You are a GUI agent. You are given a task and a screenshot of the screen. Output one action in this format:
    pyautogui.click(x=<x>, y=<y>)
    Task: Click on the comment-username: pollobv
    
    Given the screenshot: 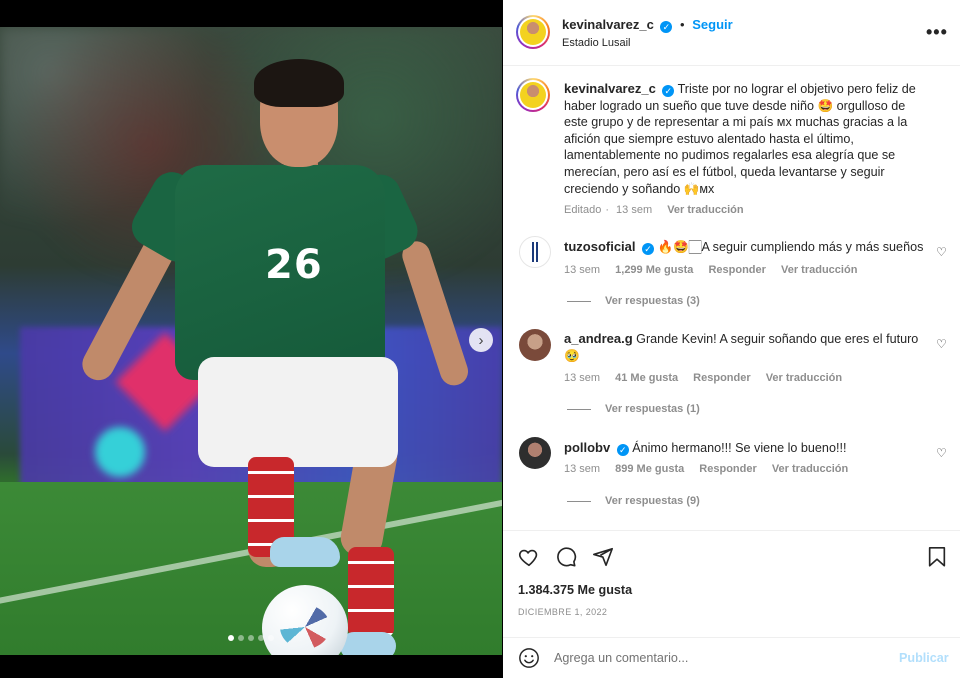 What is the action you would take?
    pyautogui.click(x=587, y=447)
    